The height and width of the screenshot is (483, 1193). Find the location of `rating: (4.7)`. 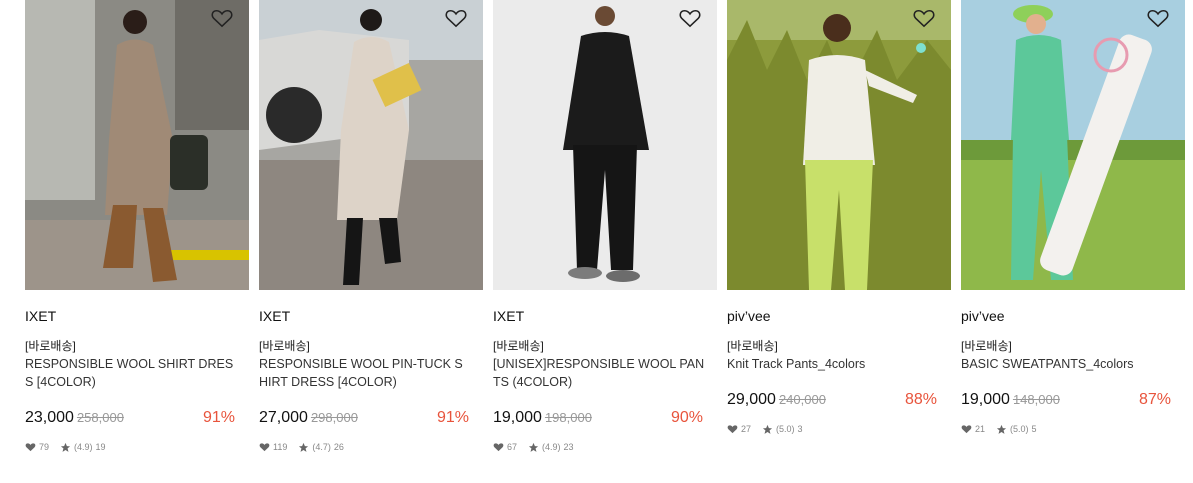

rating: (4.7) is located at coordinates (321, 447).